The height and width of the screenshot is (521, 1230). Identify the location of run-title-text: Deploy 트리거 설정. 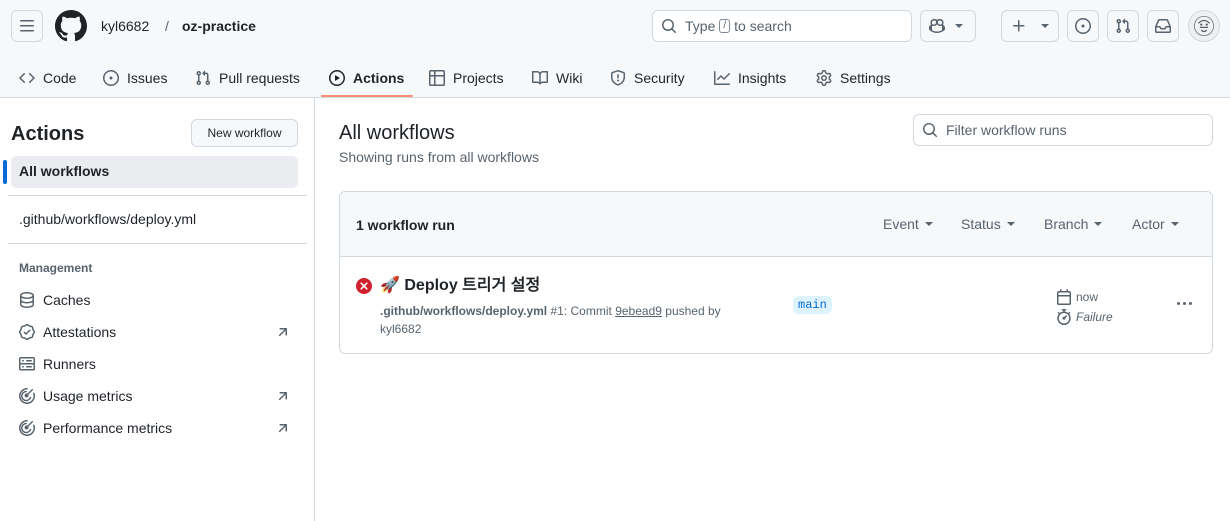
(472, 285).